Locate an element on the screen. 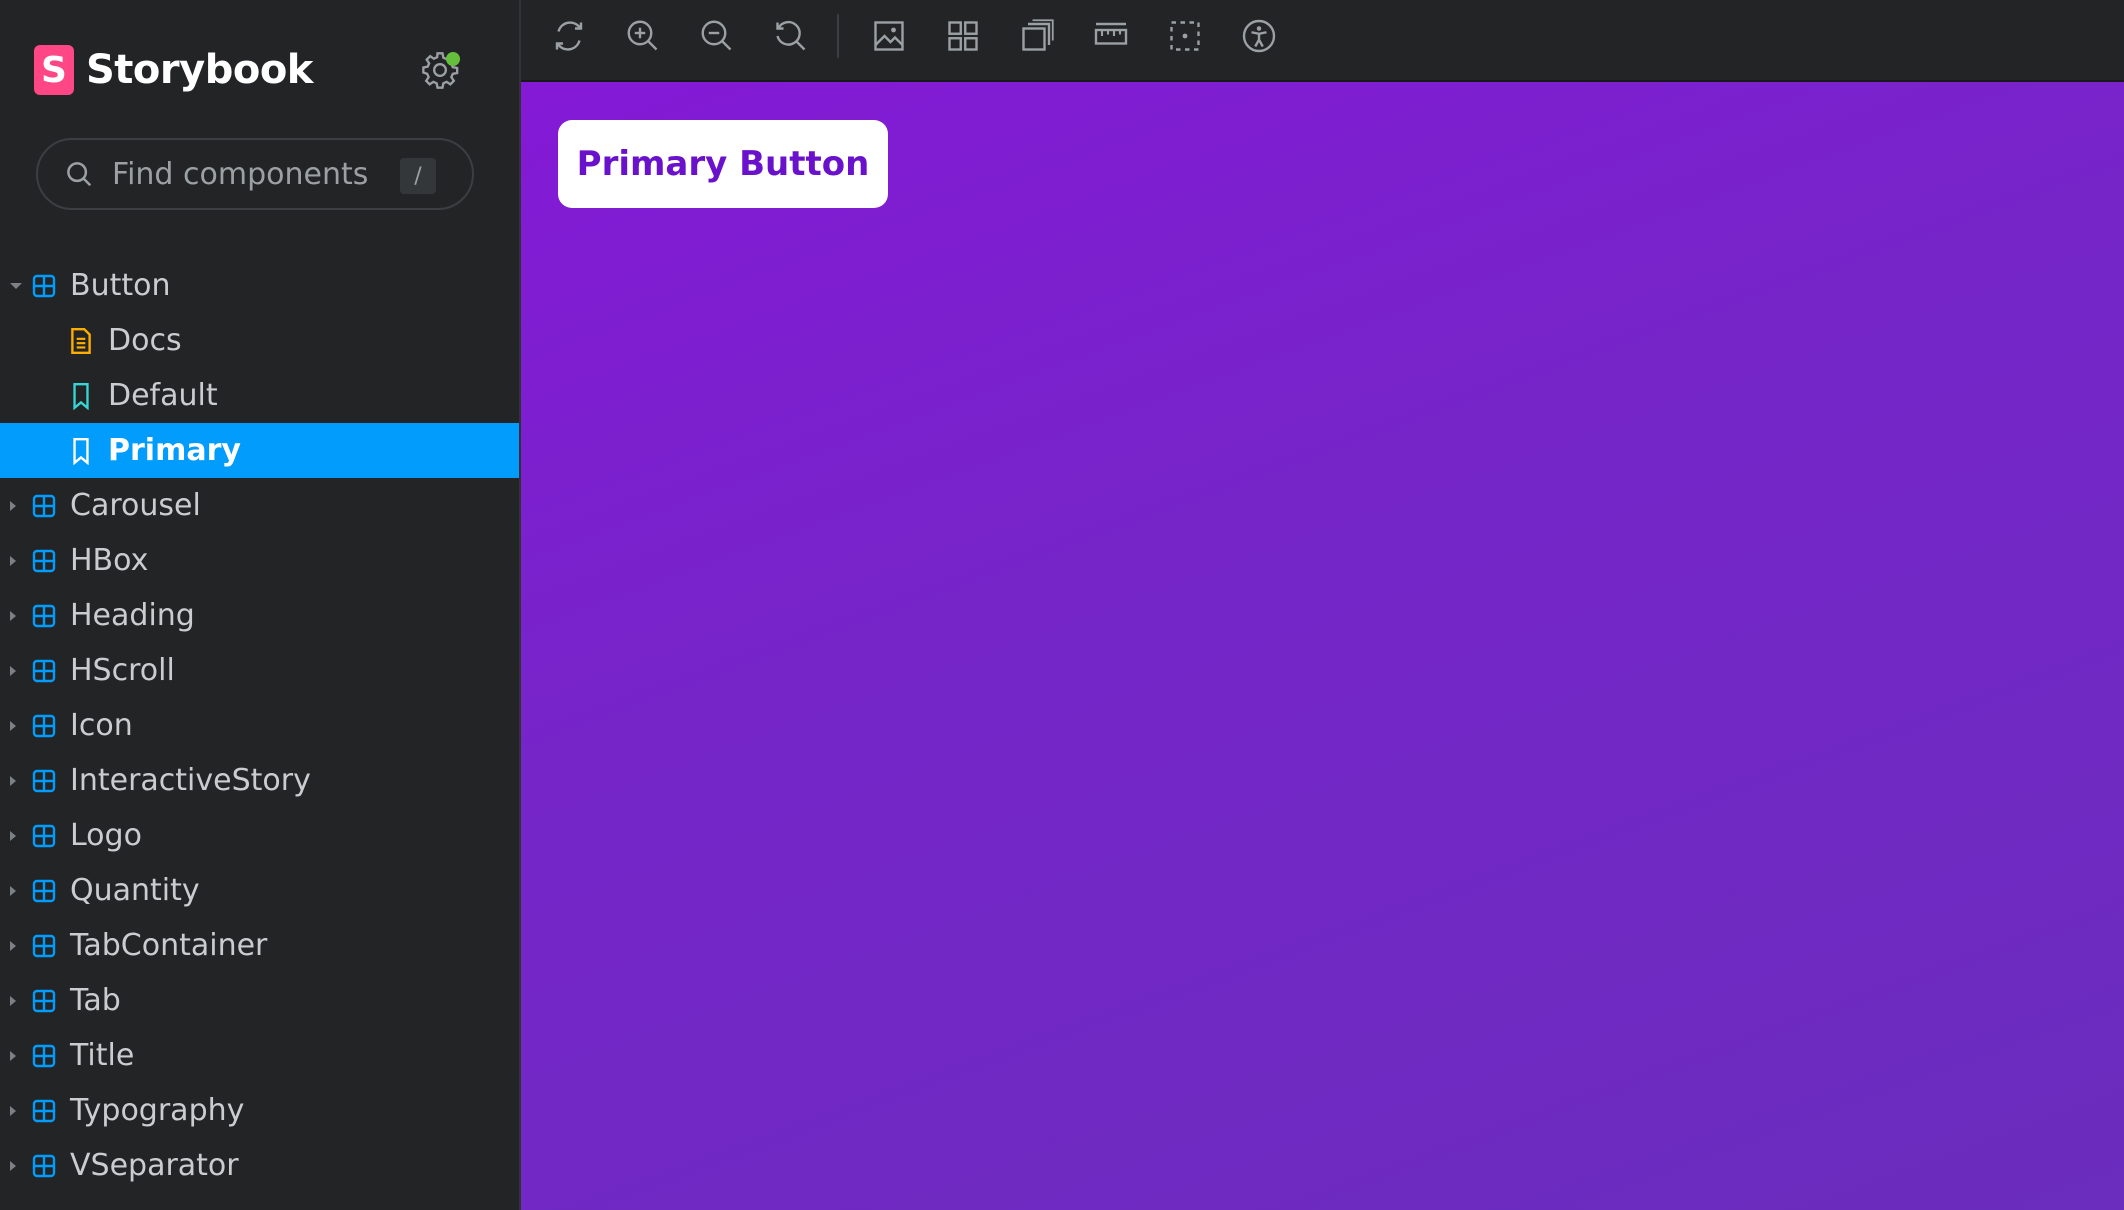  docs-icon is located at coordinates (81, 340).